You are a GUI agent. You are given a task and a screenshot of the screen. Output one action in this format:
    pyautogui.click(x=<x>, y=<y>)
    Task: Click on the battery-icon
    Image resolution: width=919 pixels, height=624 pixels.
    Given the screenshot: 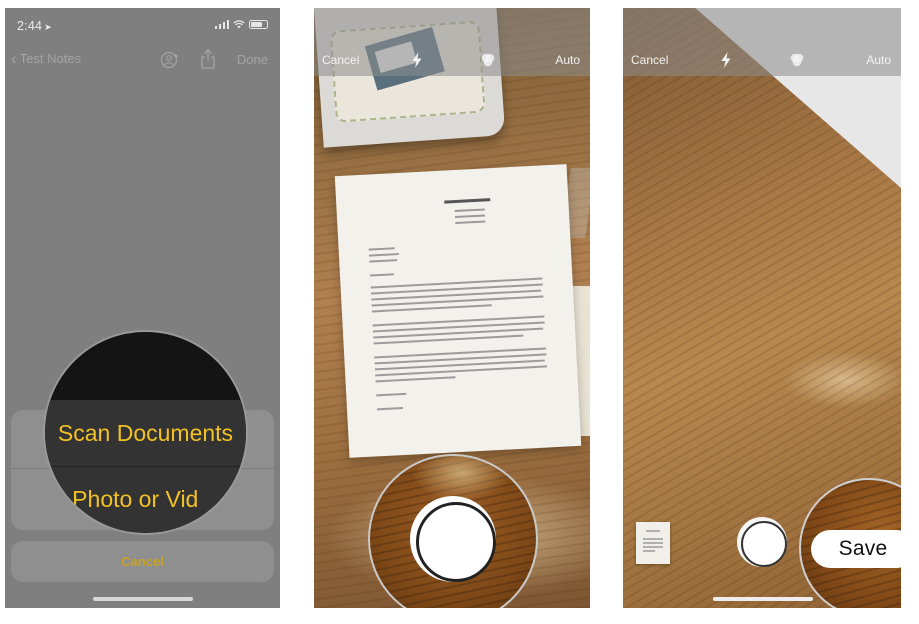 What is the action you would take?
    pyautogui.click(x=258, y=24)
    